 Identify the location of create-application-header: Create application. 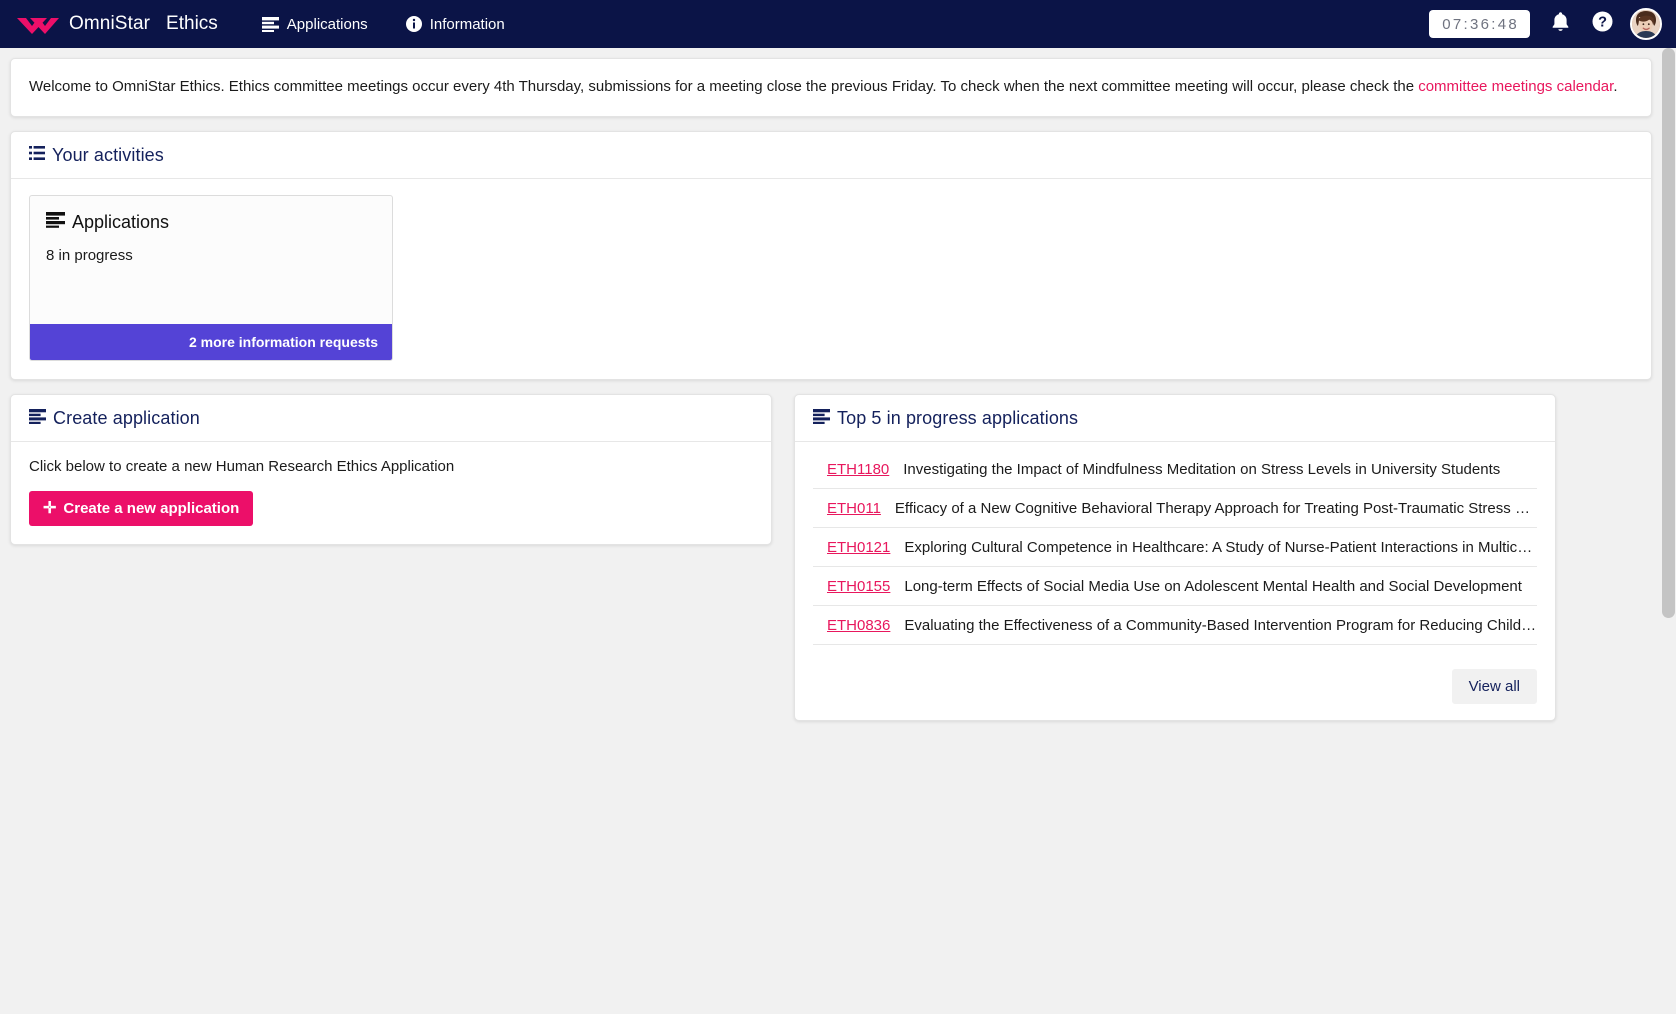
(391, 418).